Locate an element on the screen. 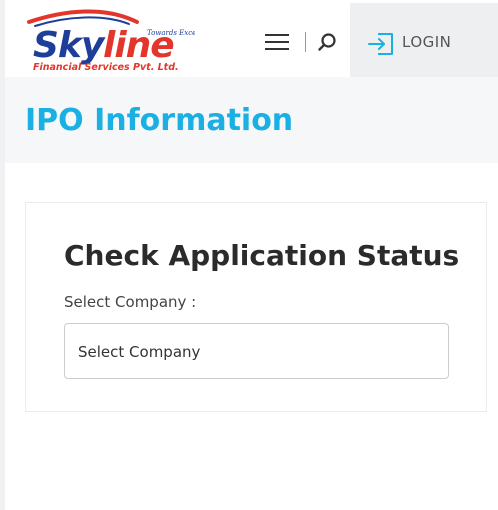 The height and width of the screenshot is (510, 498). hamburger-menu-icon is located at coordinates (277, 42).